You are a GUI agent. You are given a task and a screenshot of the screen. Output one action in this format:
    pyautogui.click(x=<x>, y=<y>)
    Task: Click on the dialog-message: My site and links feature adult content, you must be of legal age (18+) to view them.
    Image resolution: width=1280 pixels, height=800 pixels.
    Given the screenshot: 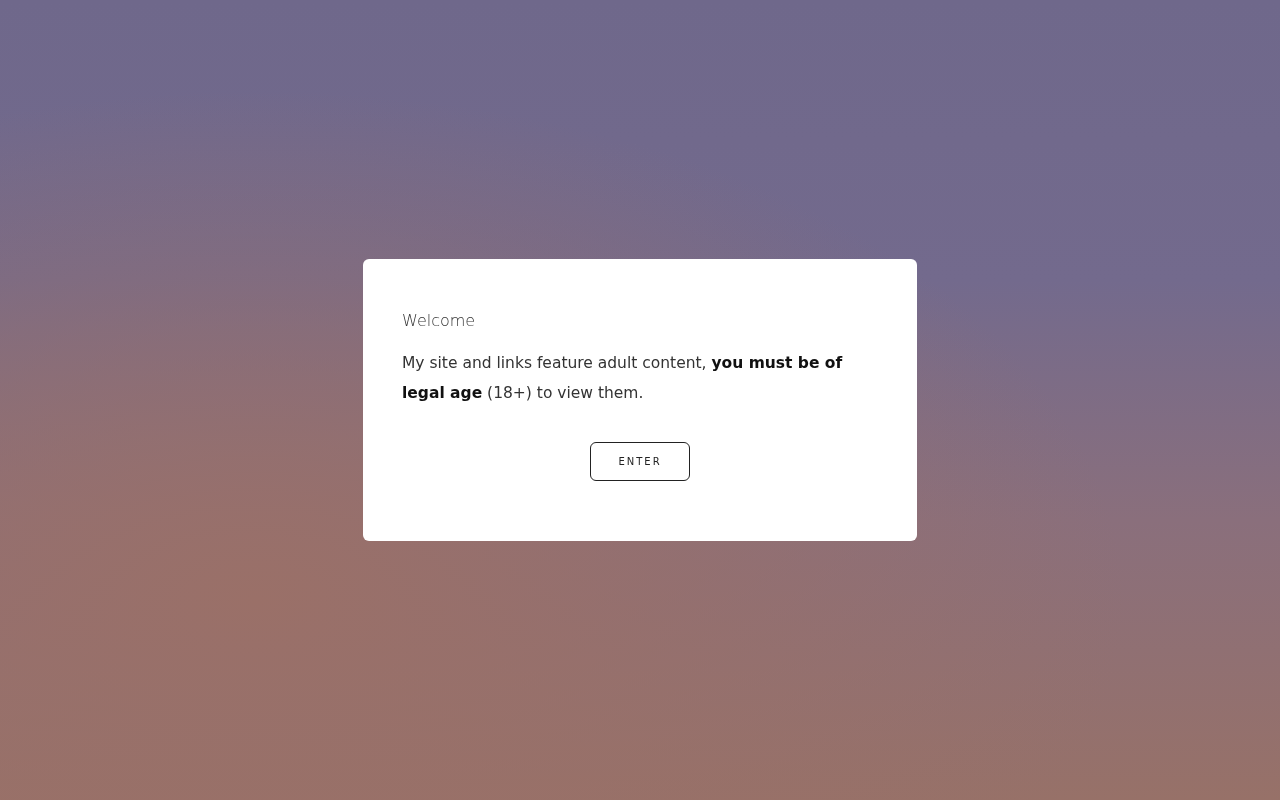 What is the action you would take?
    pyautogui.click(x=623, y=378)
    